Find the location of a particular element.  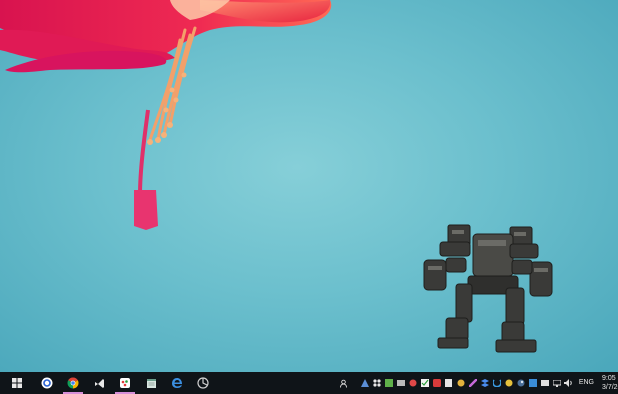

start-button is located at coordinates (17, 383).